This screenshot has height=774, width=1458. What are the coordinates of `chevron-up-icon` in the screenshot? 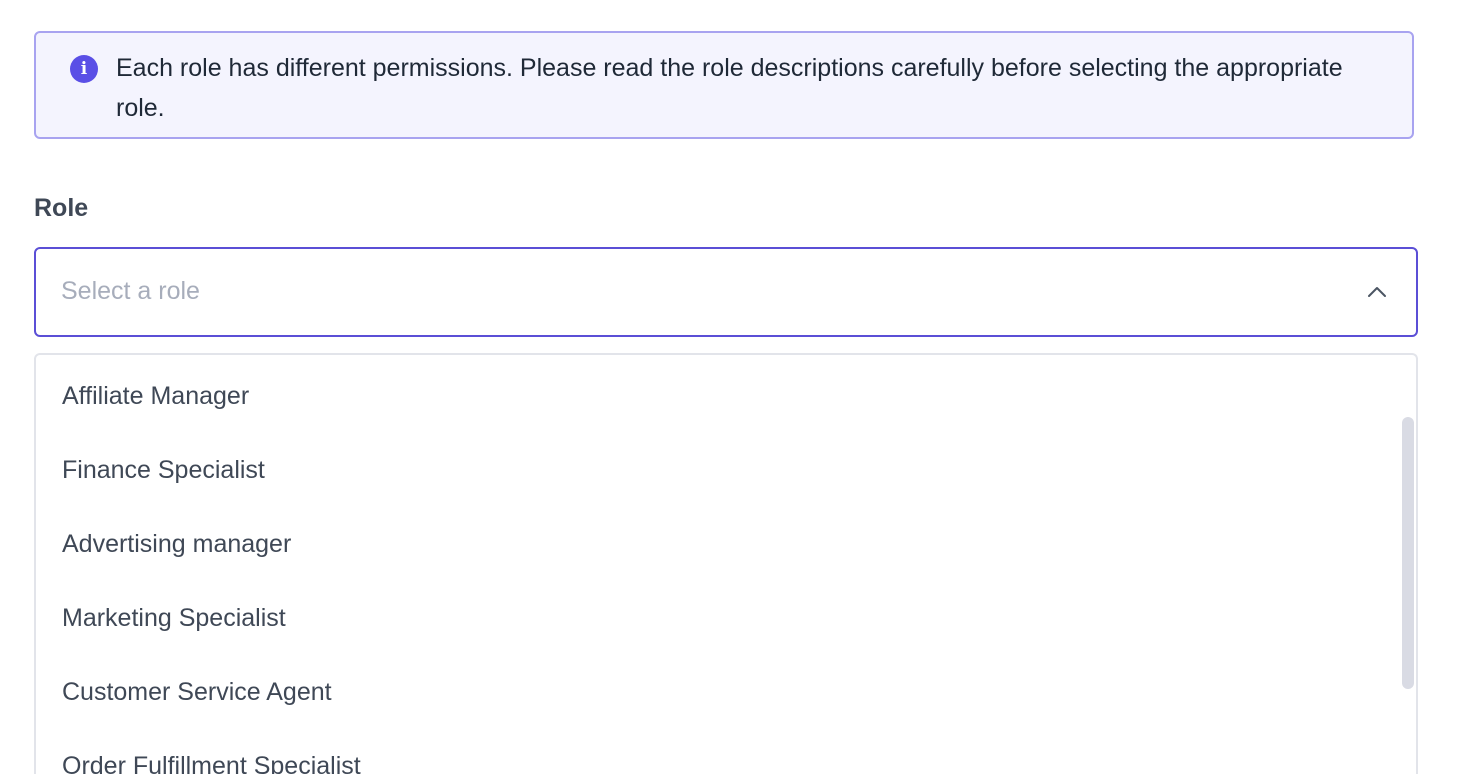 It's located at (1377, 292).